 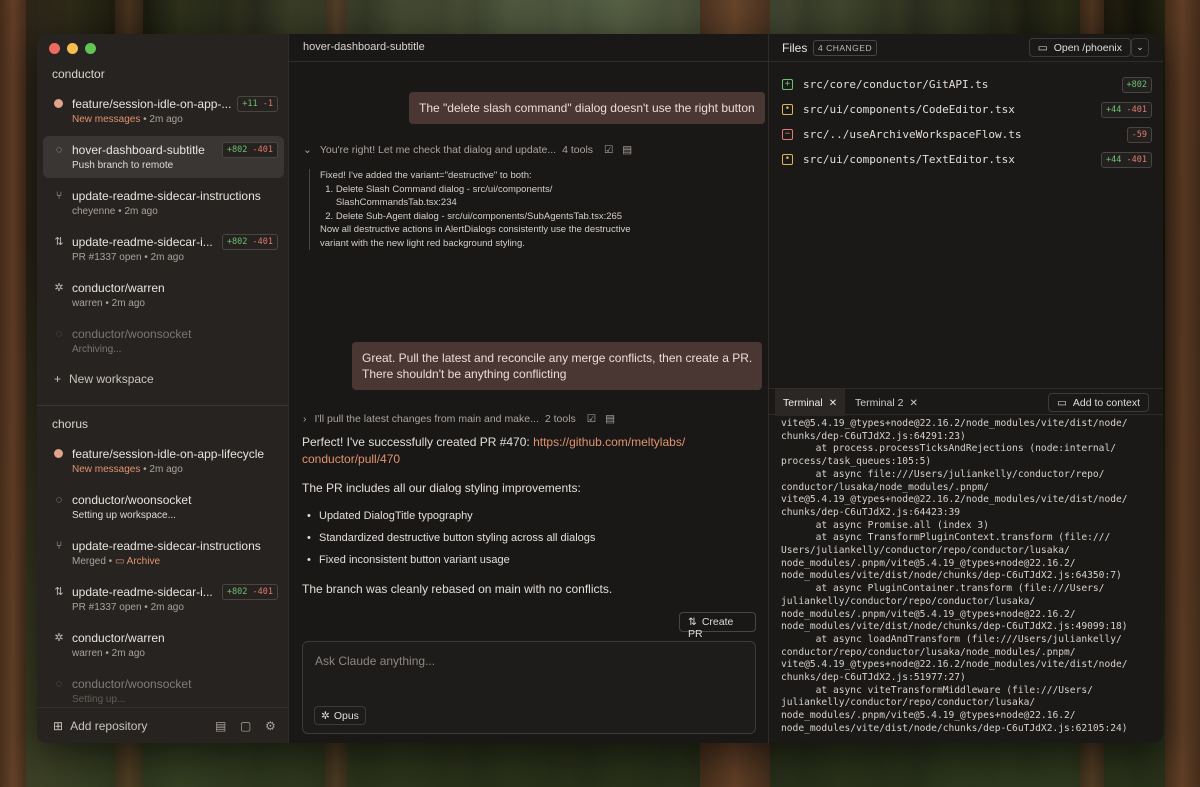 I want to click on repo-title-conductor: conductor, so click(x=78, y=74).